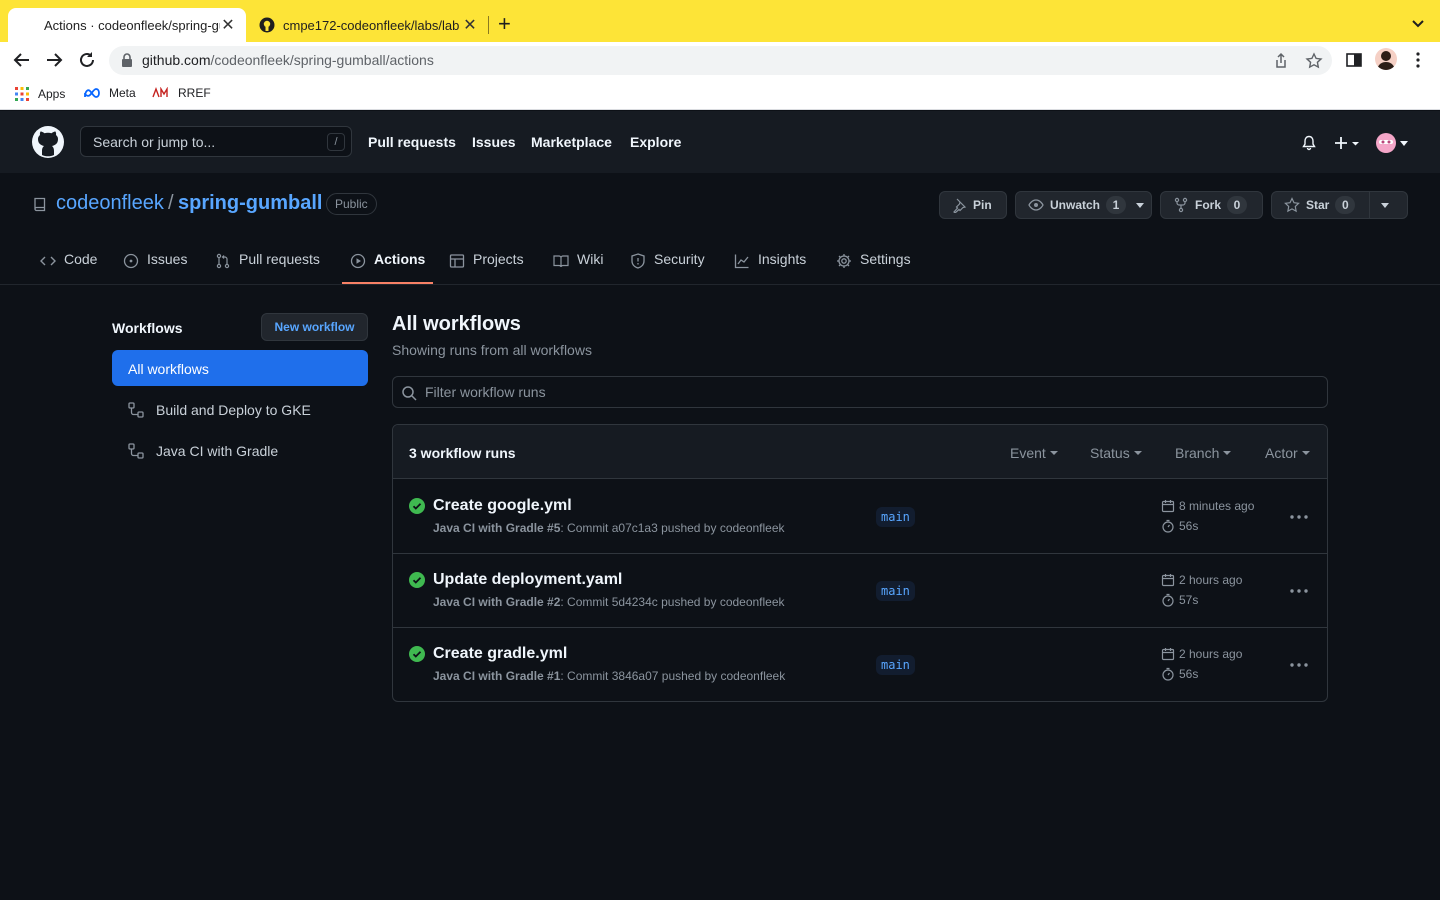  I want to click on nav-explore: Explore, so click(655, 142).